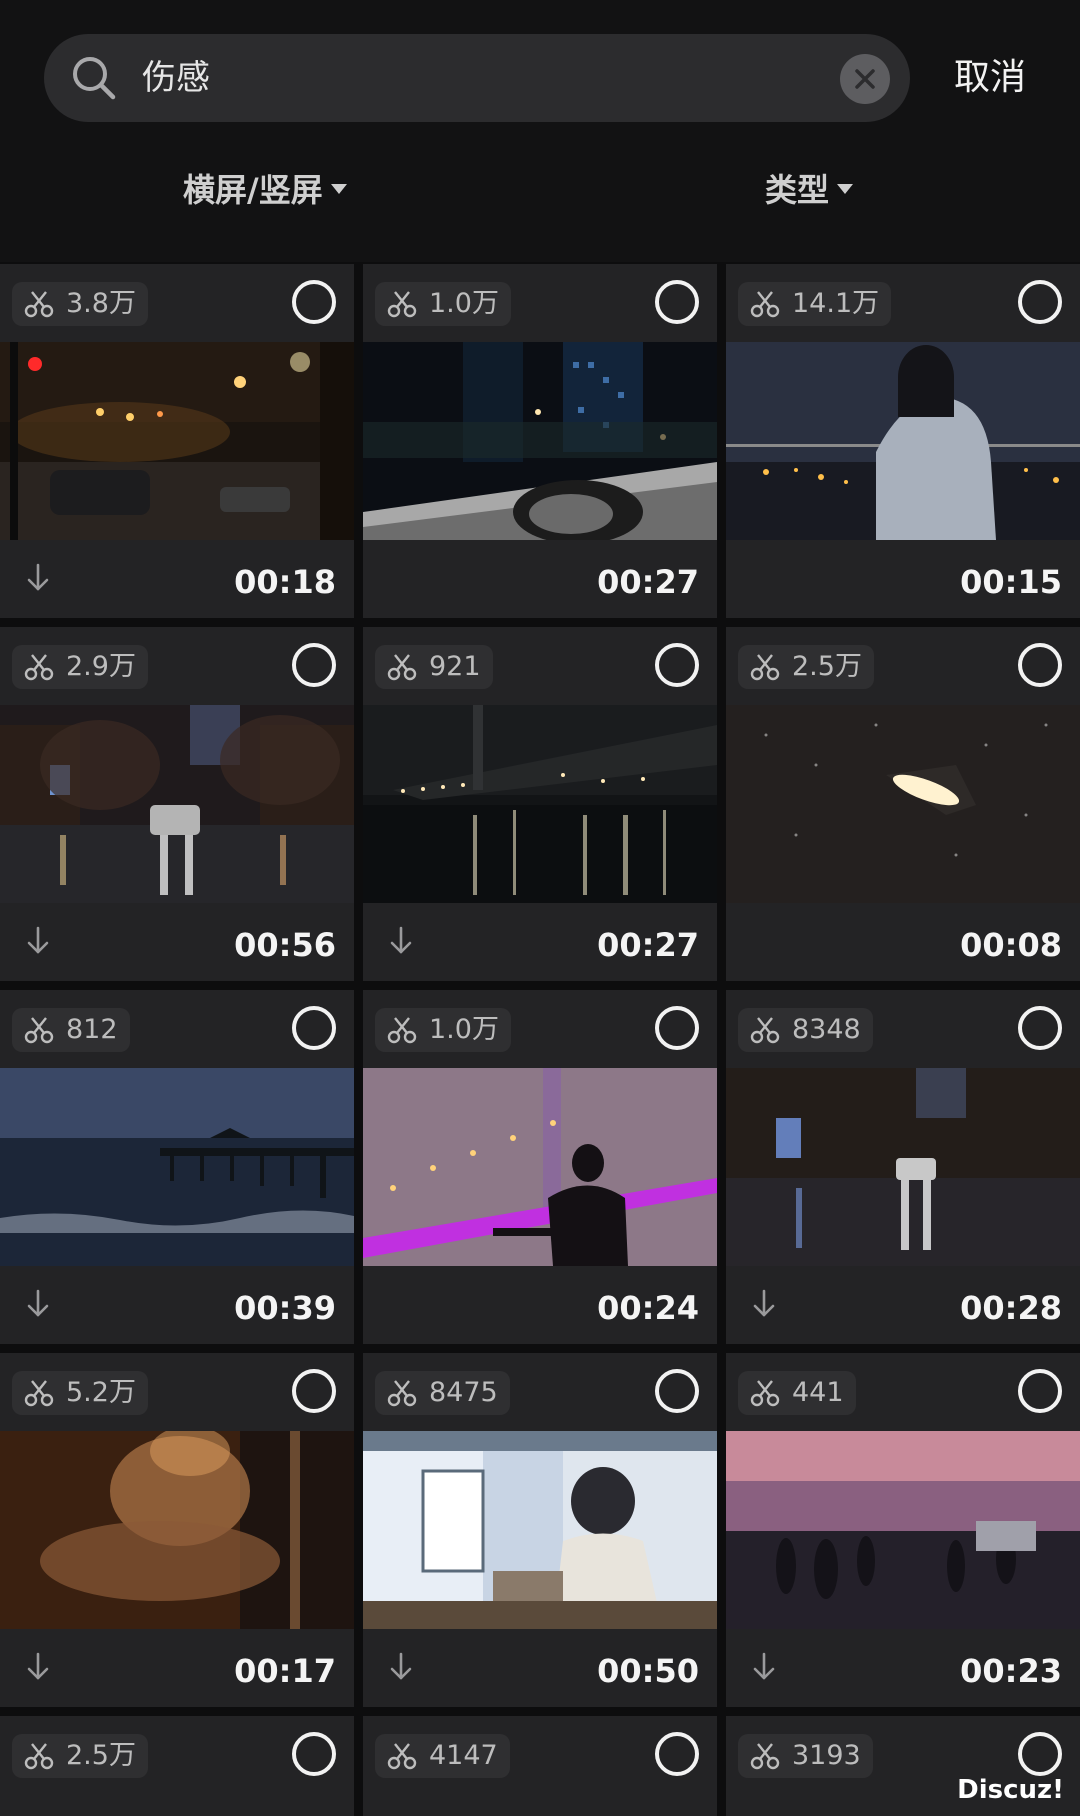  Describe the element at coordinates (442, 1756) in the screenshot. I see `usage-count-badge: 4147` at that location.